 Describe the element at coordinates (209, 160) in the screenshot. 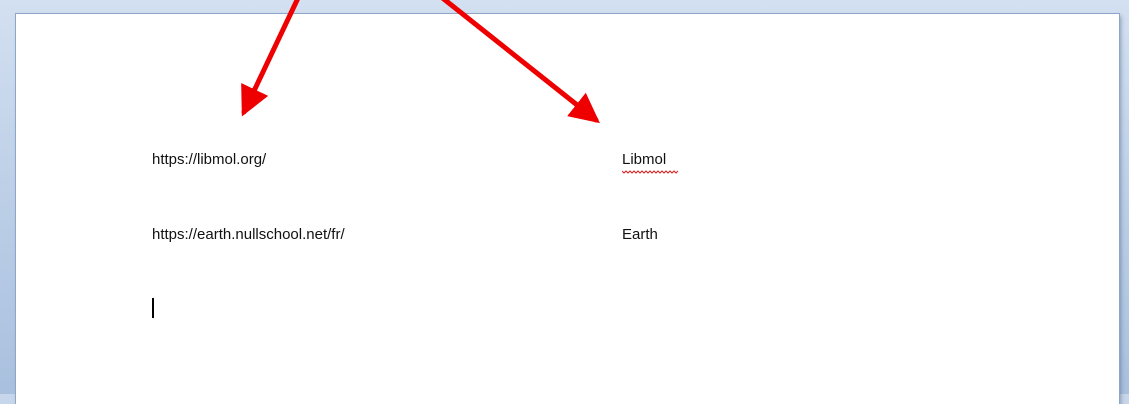

I see `url-libmol: https://libmol.org/` at that location.